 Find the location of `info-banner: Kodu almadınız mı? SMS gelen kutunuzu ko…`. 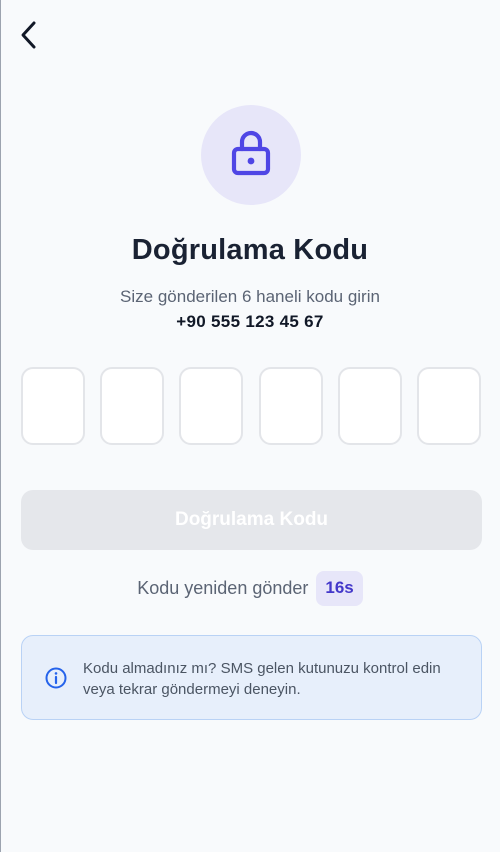

info-banner: Kodu almadınız mı? SMS gelen kutunuzu ko… is located at coordinates (251, 677).